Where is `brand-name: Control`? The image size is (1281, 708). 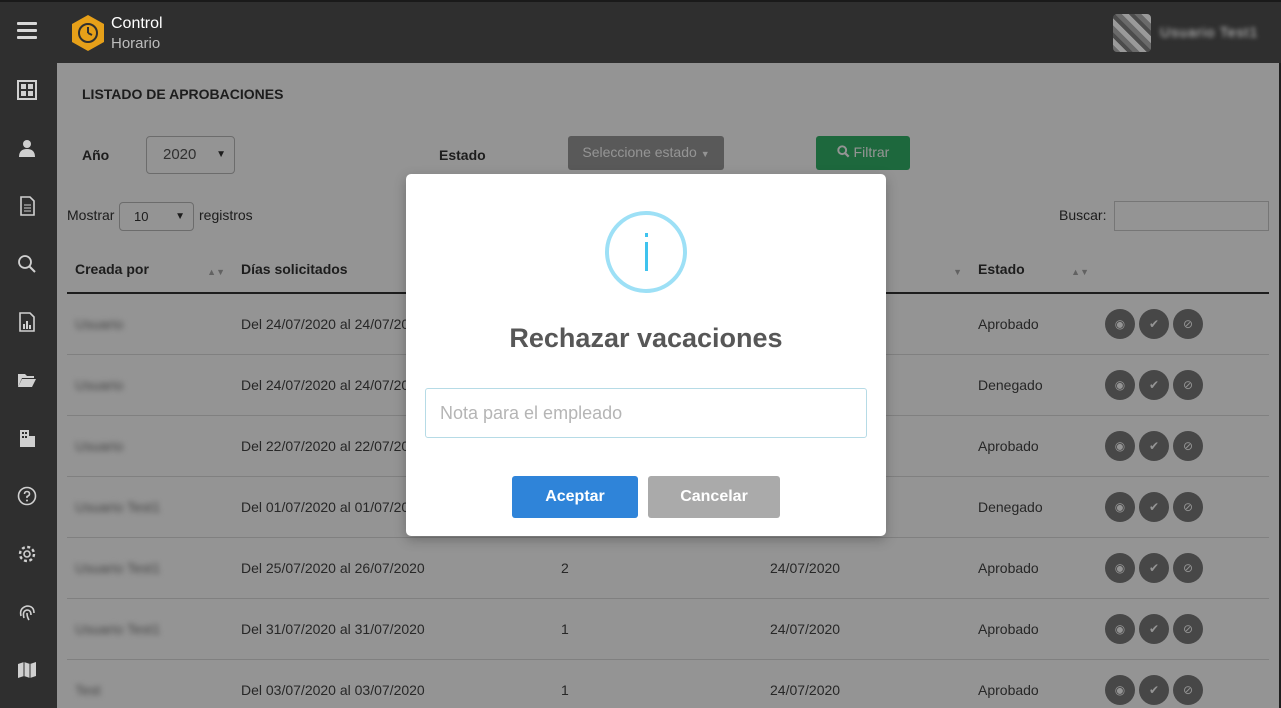
brand-name: Control is located at coordinates (137, 23).